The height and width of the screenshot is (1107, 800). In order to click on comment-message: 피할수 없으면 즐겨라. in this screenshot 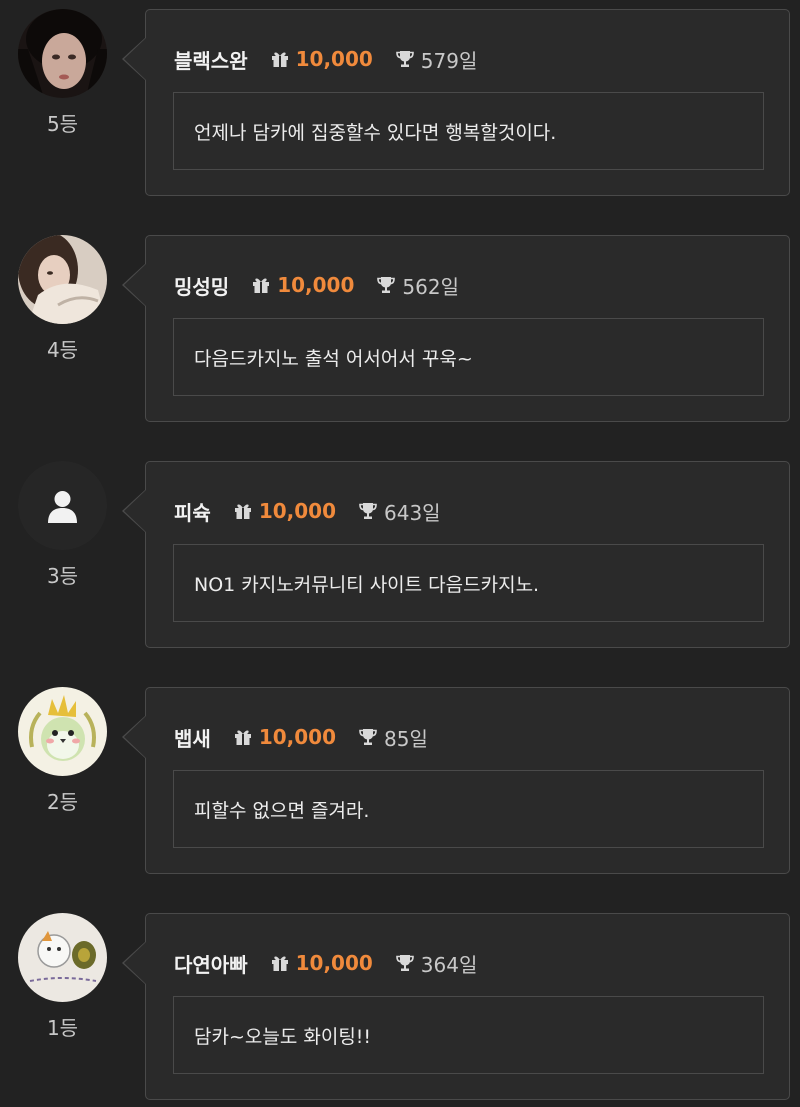, I will do `click(468, 809)`.